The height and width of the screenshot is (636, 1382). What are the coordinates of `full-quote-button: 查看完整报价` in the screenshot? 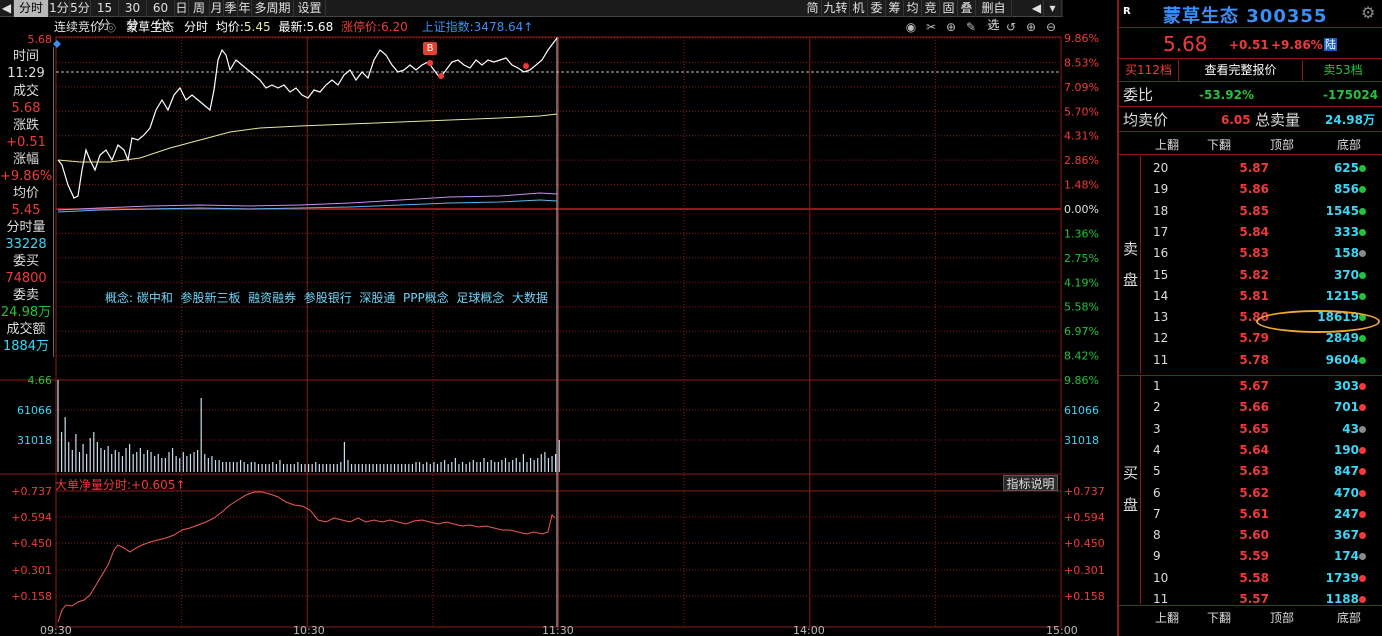 It's located at (1241, 70).